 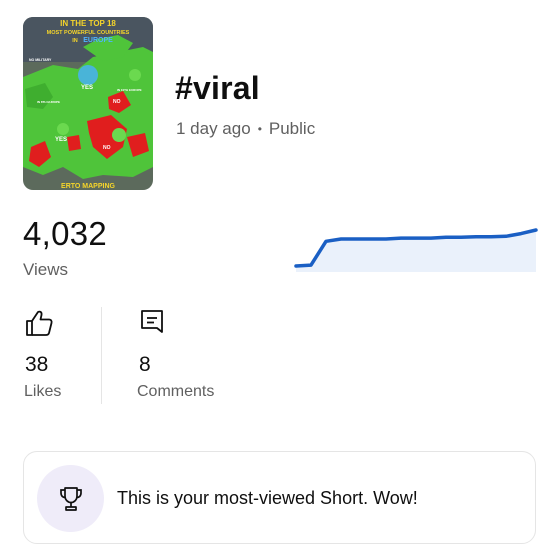 What do you see at coordinates (101, 355) in the screenshot?
I see `stats-divider` at bounding box center [101, 355].